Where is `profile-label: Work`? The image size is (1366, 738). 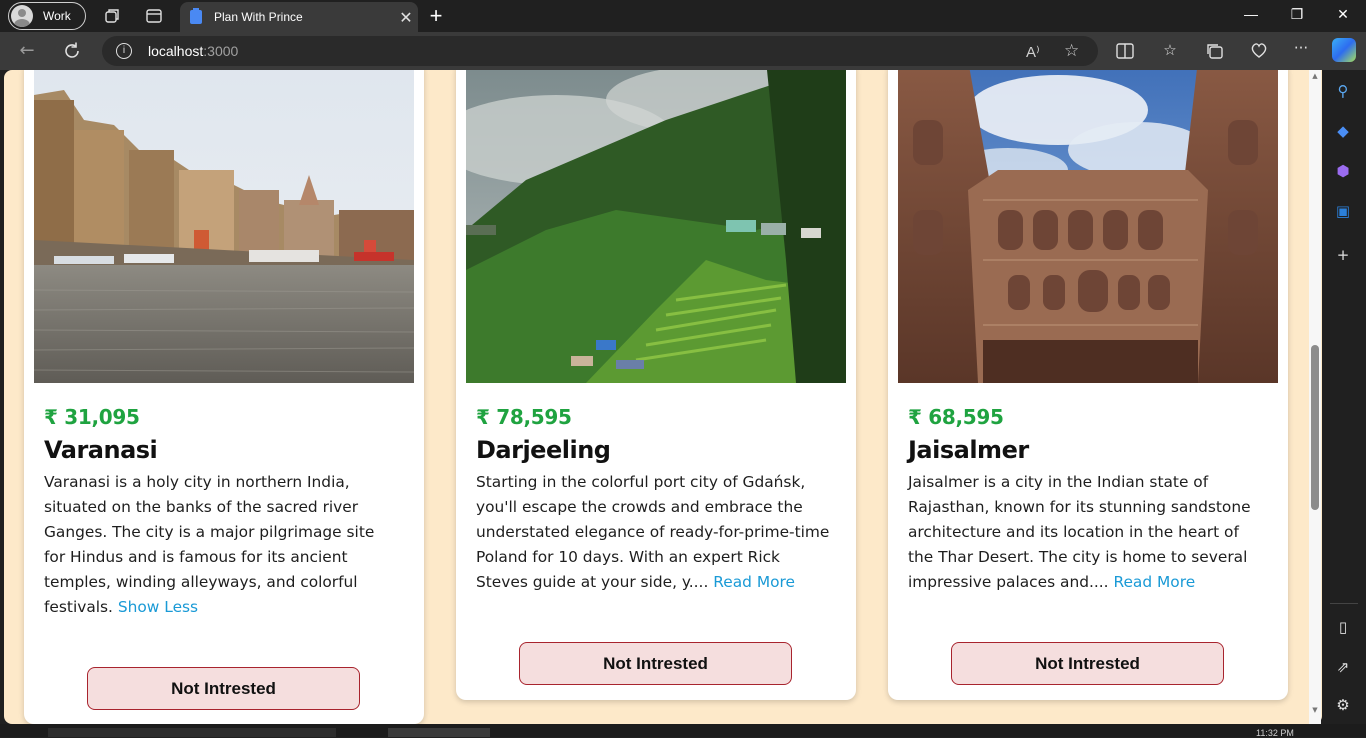
profile-label: Work is located at coordinates (57, 16).